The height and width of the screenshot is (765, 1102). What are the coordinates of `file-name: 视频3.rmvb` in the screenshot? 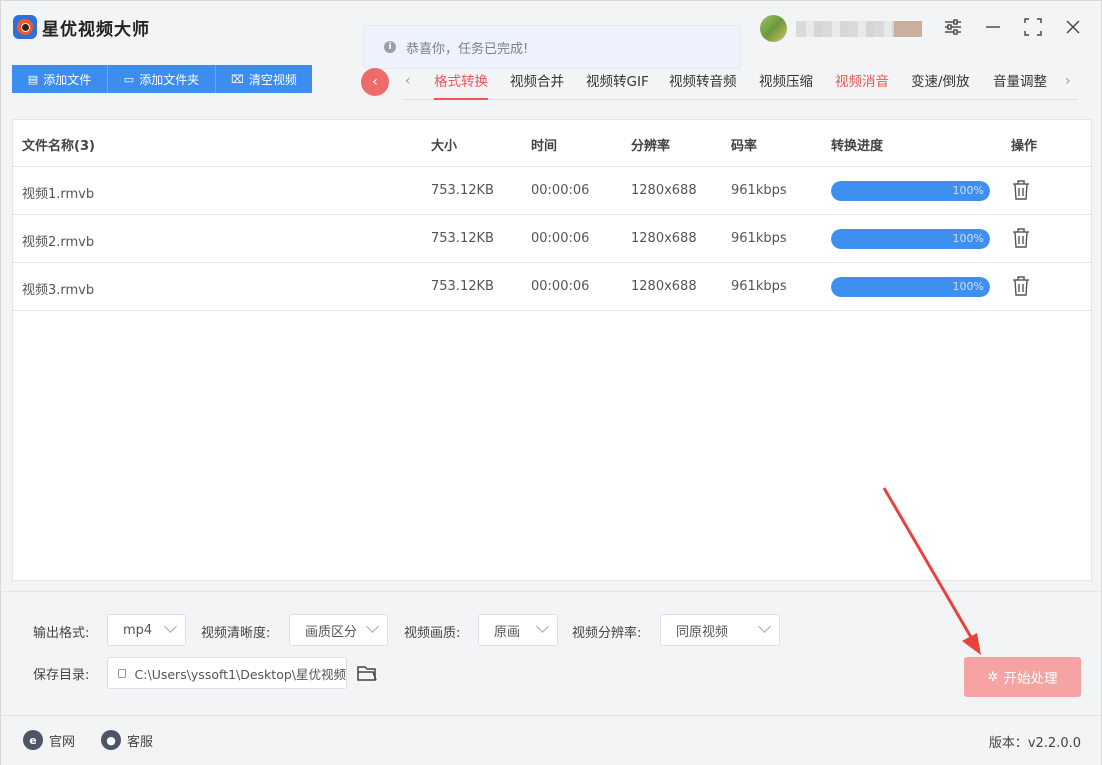 It's located at (58, 290).